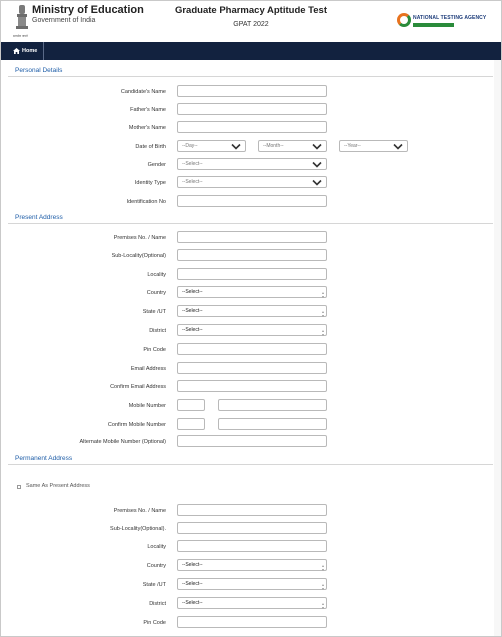 This screenshot has height=637, width=502. What do you see at coordinates (192, 565) in the screenshot?
I see `permanent-country-value: --Select--` at bounding box center [192, 565].